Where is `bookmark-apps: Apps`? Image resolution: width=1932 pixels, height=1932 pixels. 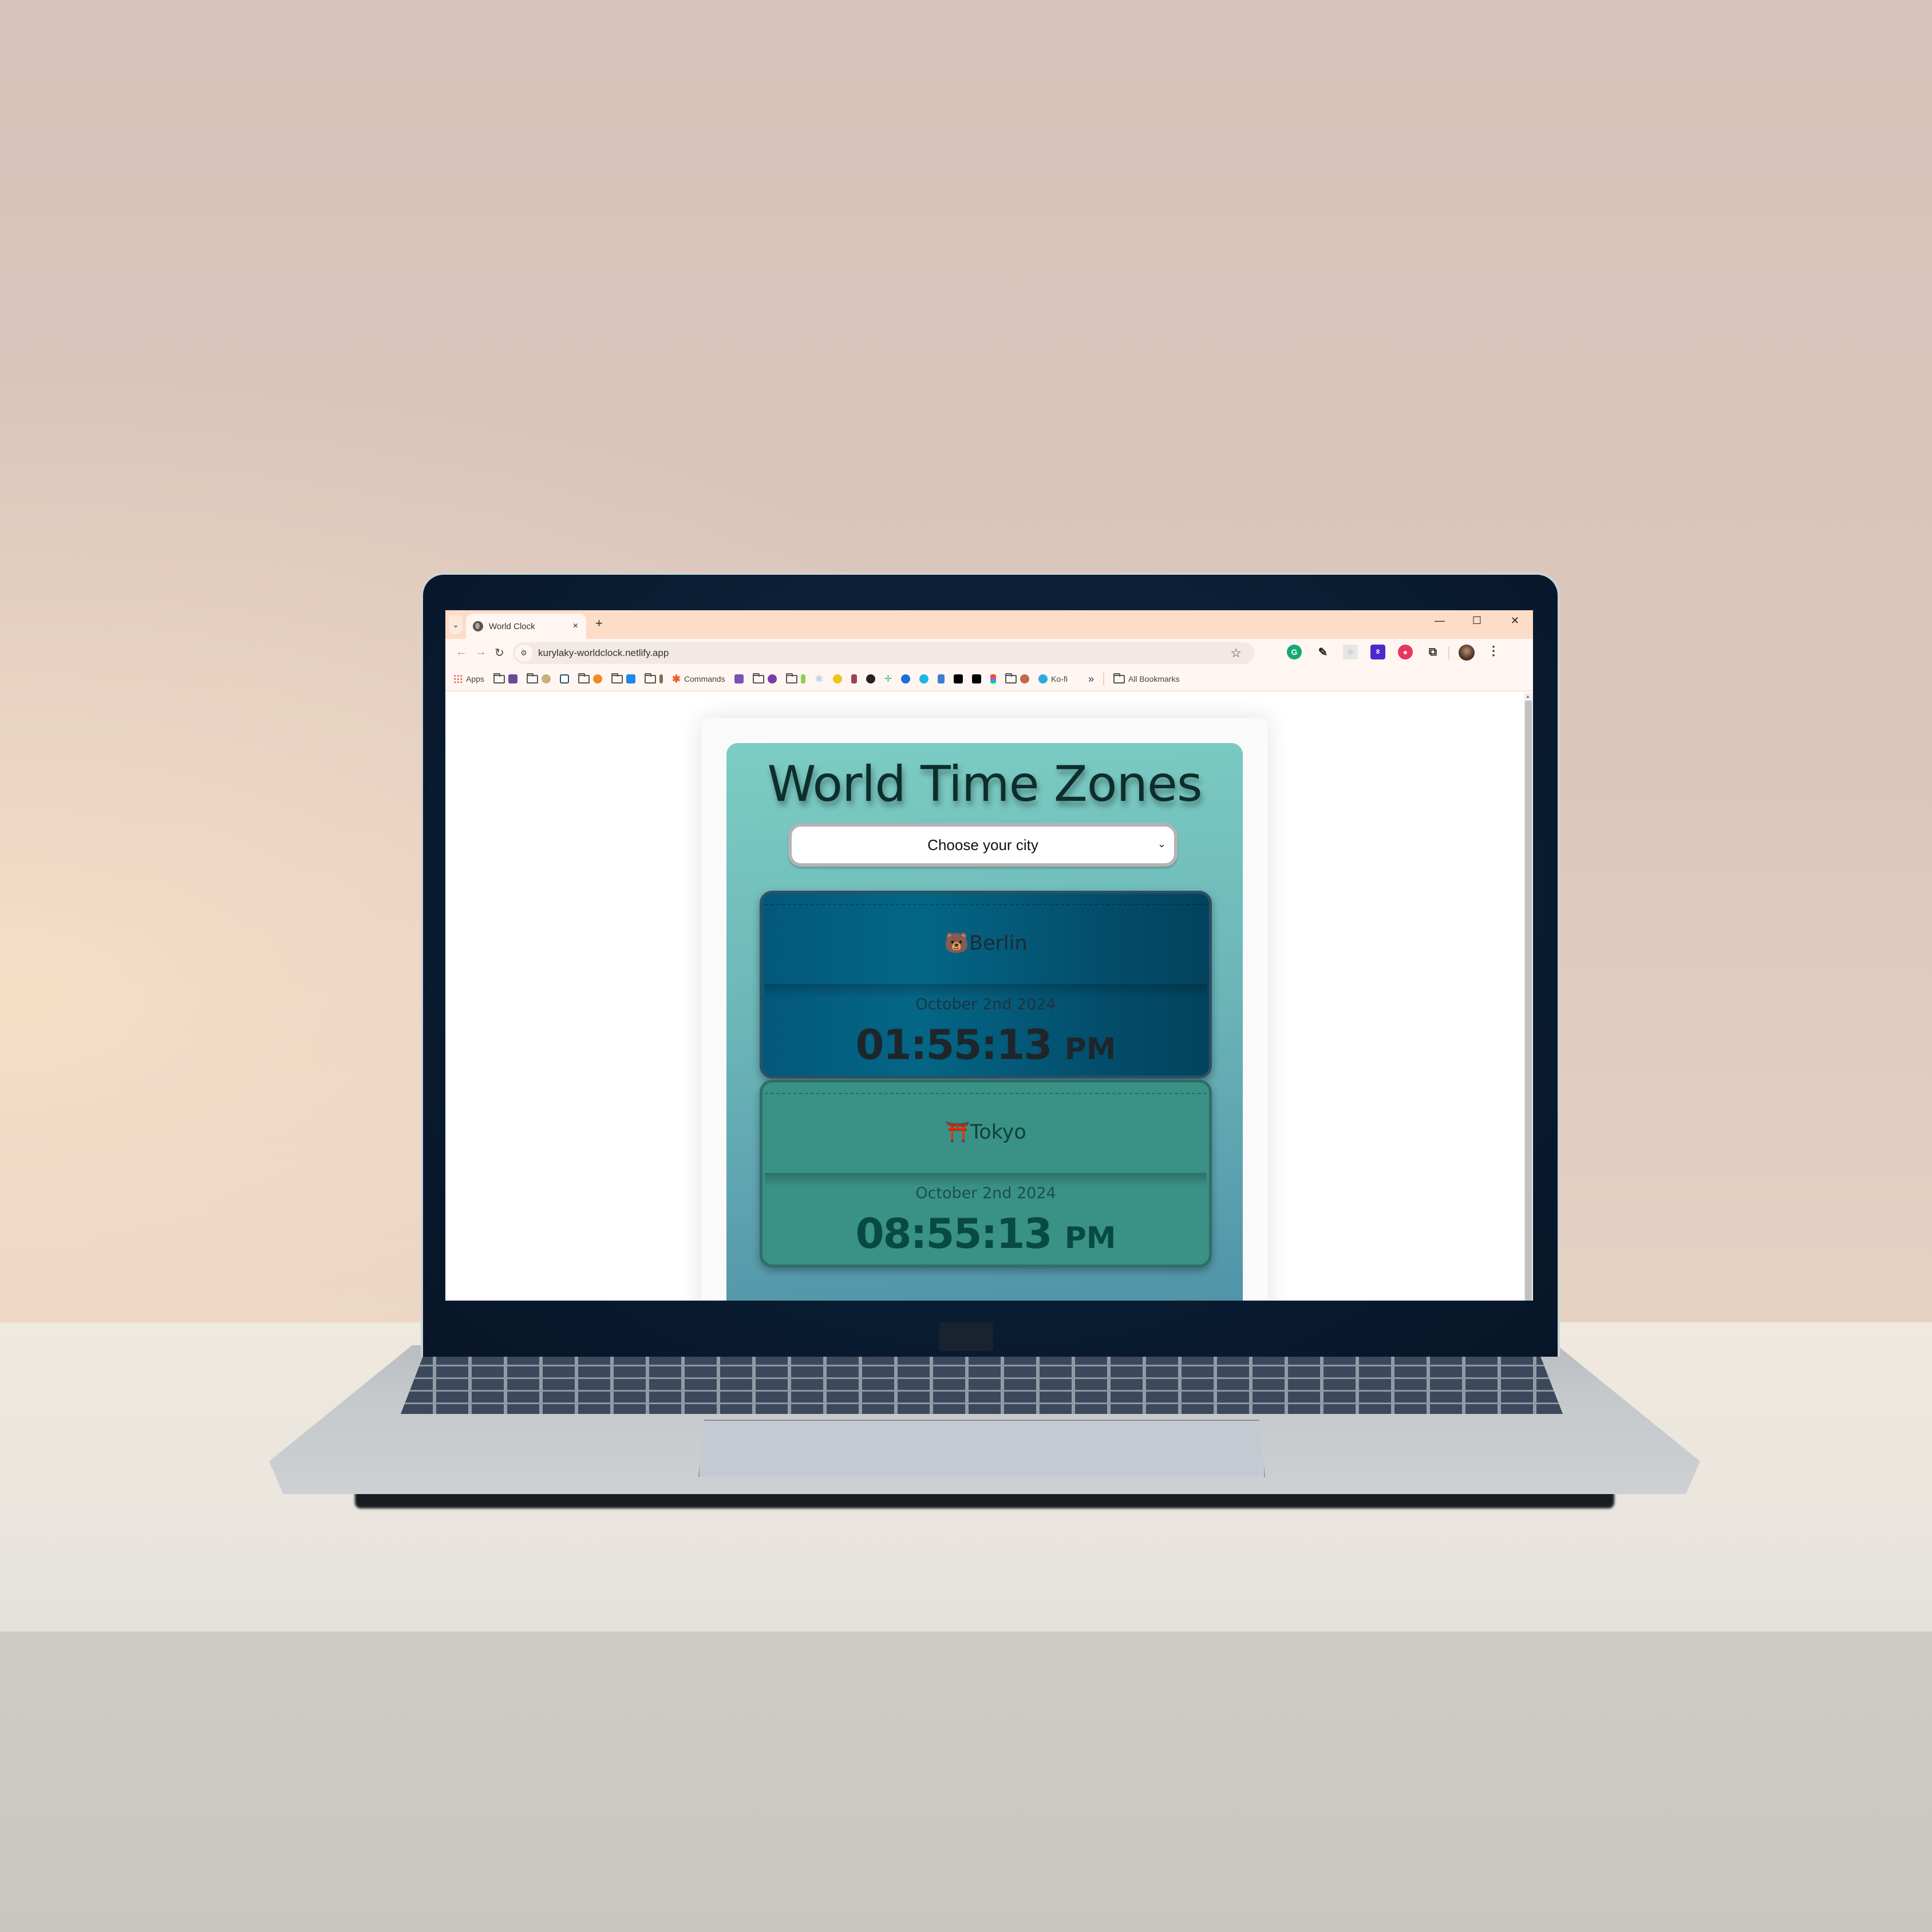
bookmark-apps: Apps is located at coordinates (468, 678).